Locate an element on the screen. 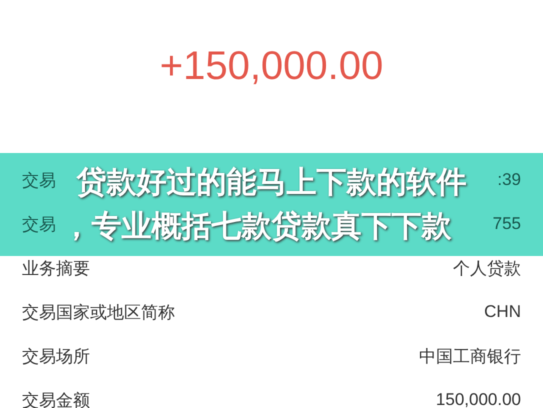  row-label: 业务摘要 is located at coordinates (56, 269).